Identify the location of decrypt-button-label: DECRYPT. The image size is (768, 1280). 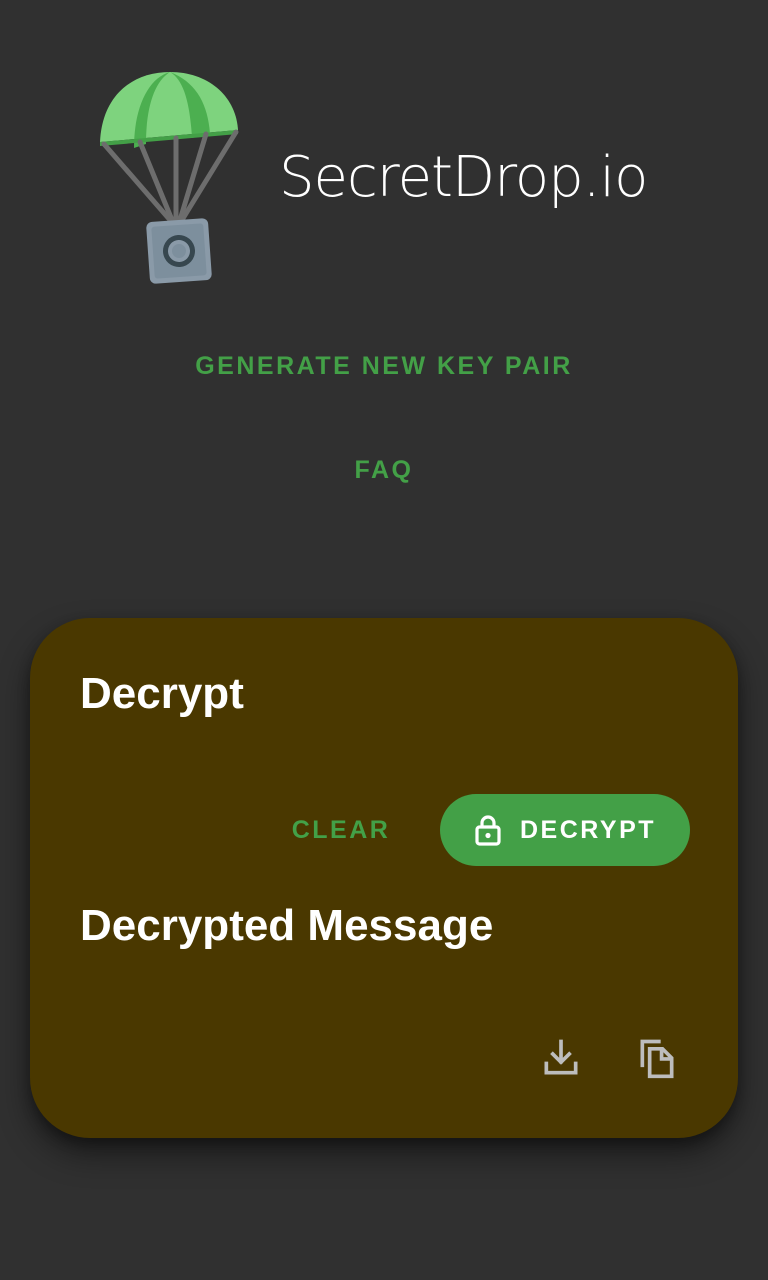
(588, 829).